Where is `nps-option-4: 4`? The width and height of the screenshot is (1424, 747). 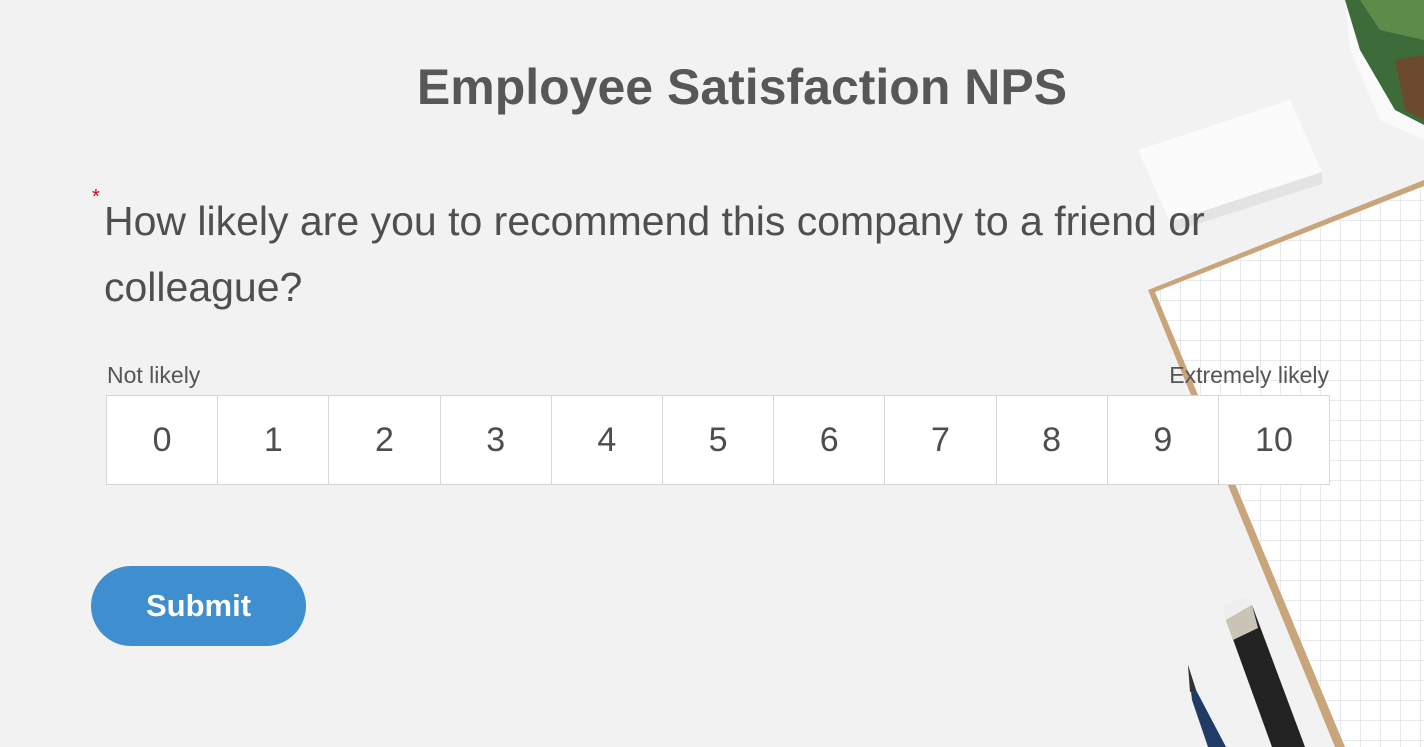 nps-option-4: 4 is located at coordinates (607, 440).